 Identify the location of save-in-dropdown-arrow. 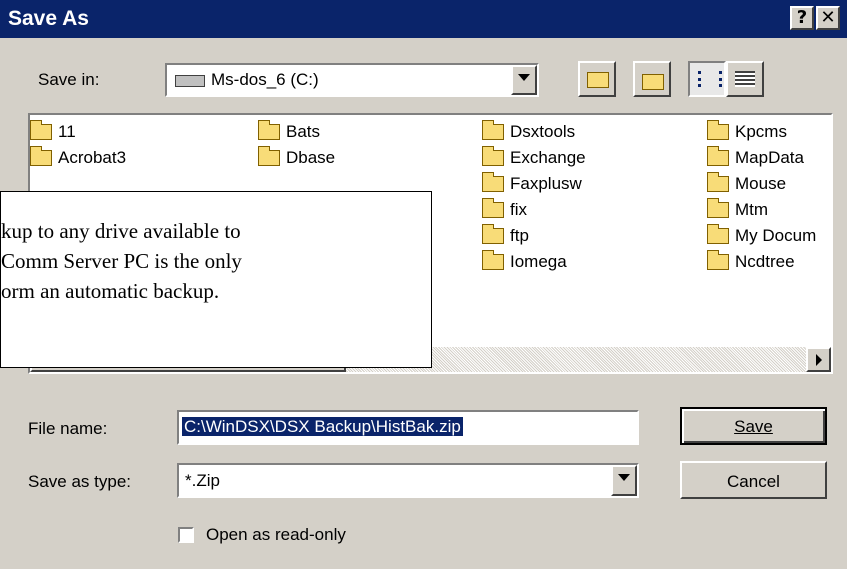
(524, 80).